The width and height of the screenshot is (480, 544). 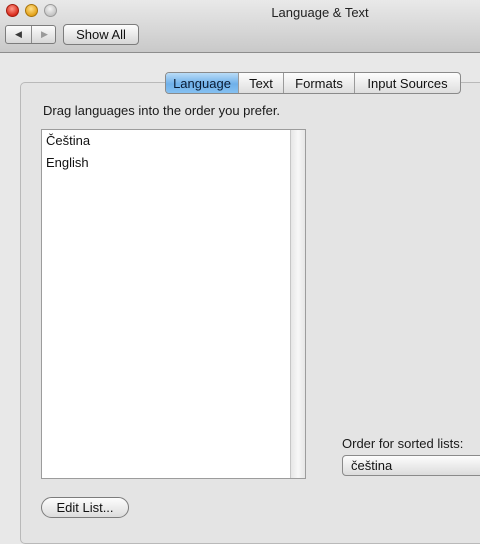 What do you see at coordinates (31, 10) in the screenshot?
I see `minimize-window-button` at bounding box center [31, 10].